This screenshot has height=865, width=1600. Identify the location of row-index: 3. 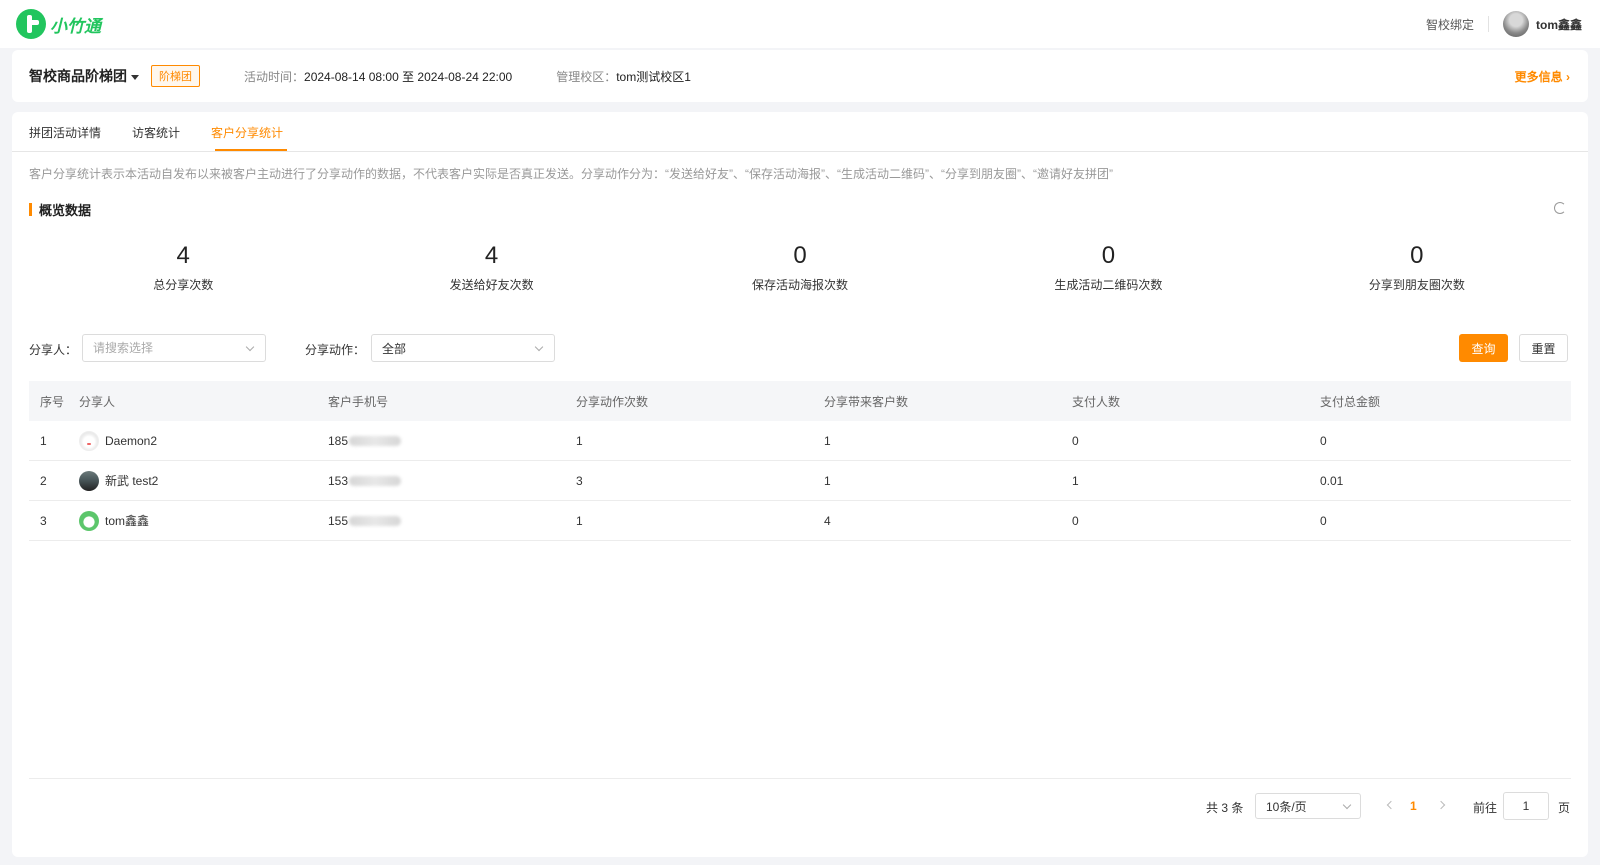
(43, 520).